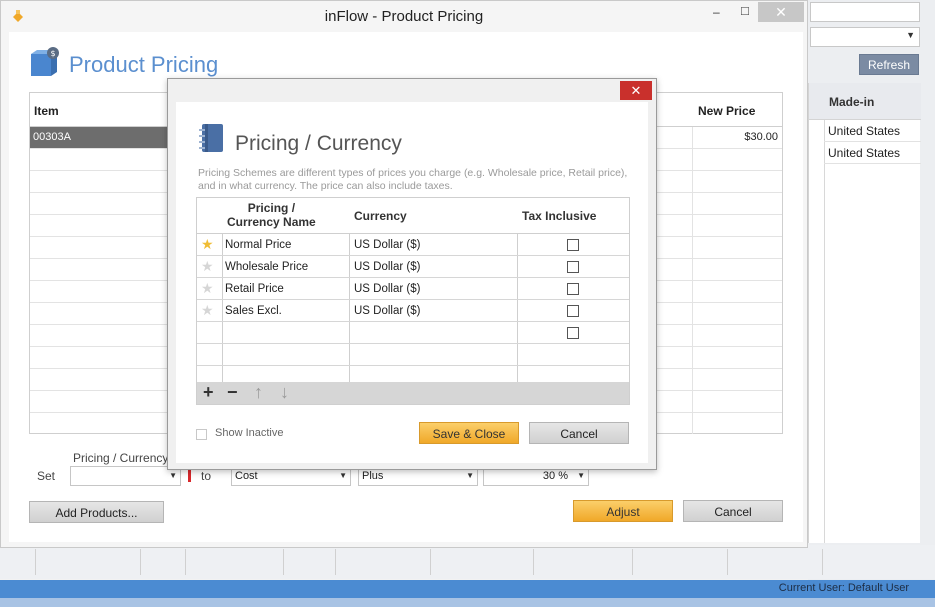 The image size is (935, 607). I want to click on table-row: ★ Retail Price US Dollar ($), so click(413, 289).